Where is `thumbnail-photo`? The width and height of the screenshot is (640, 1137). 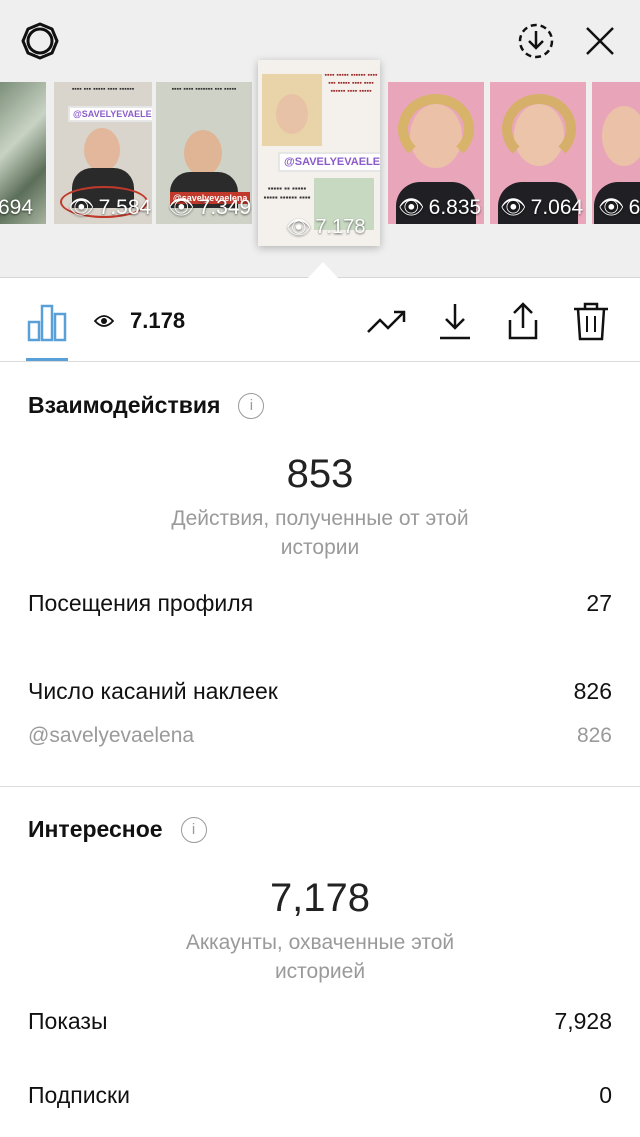 thumbnail-photo is located at coordinates (292, 110).